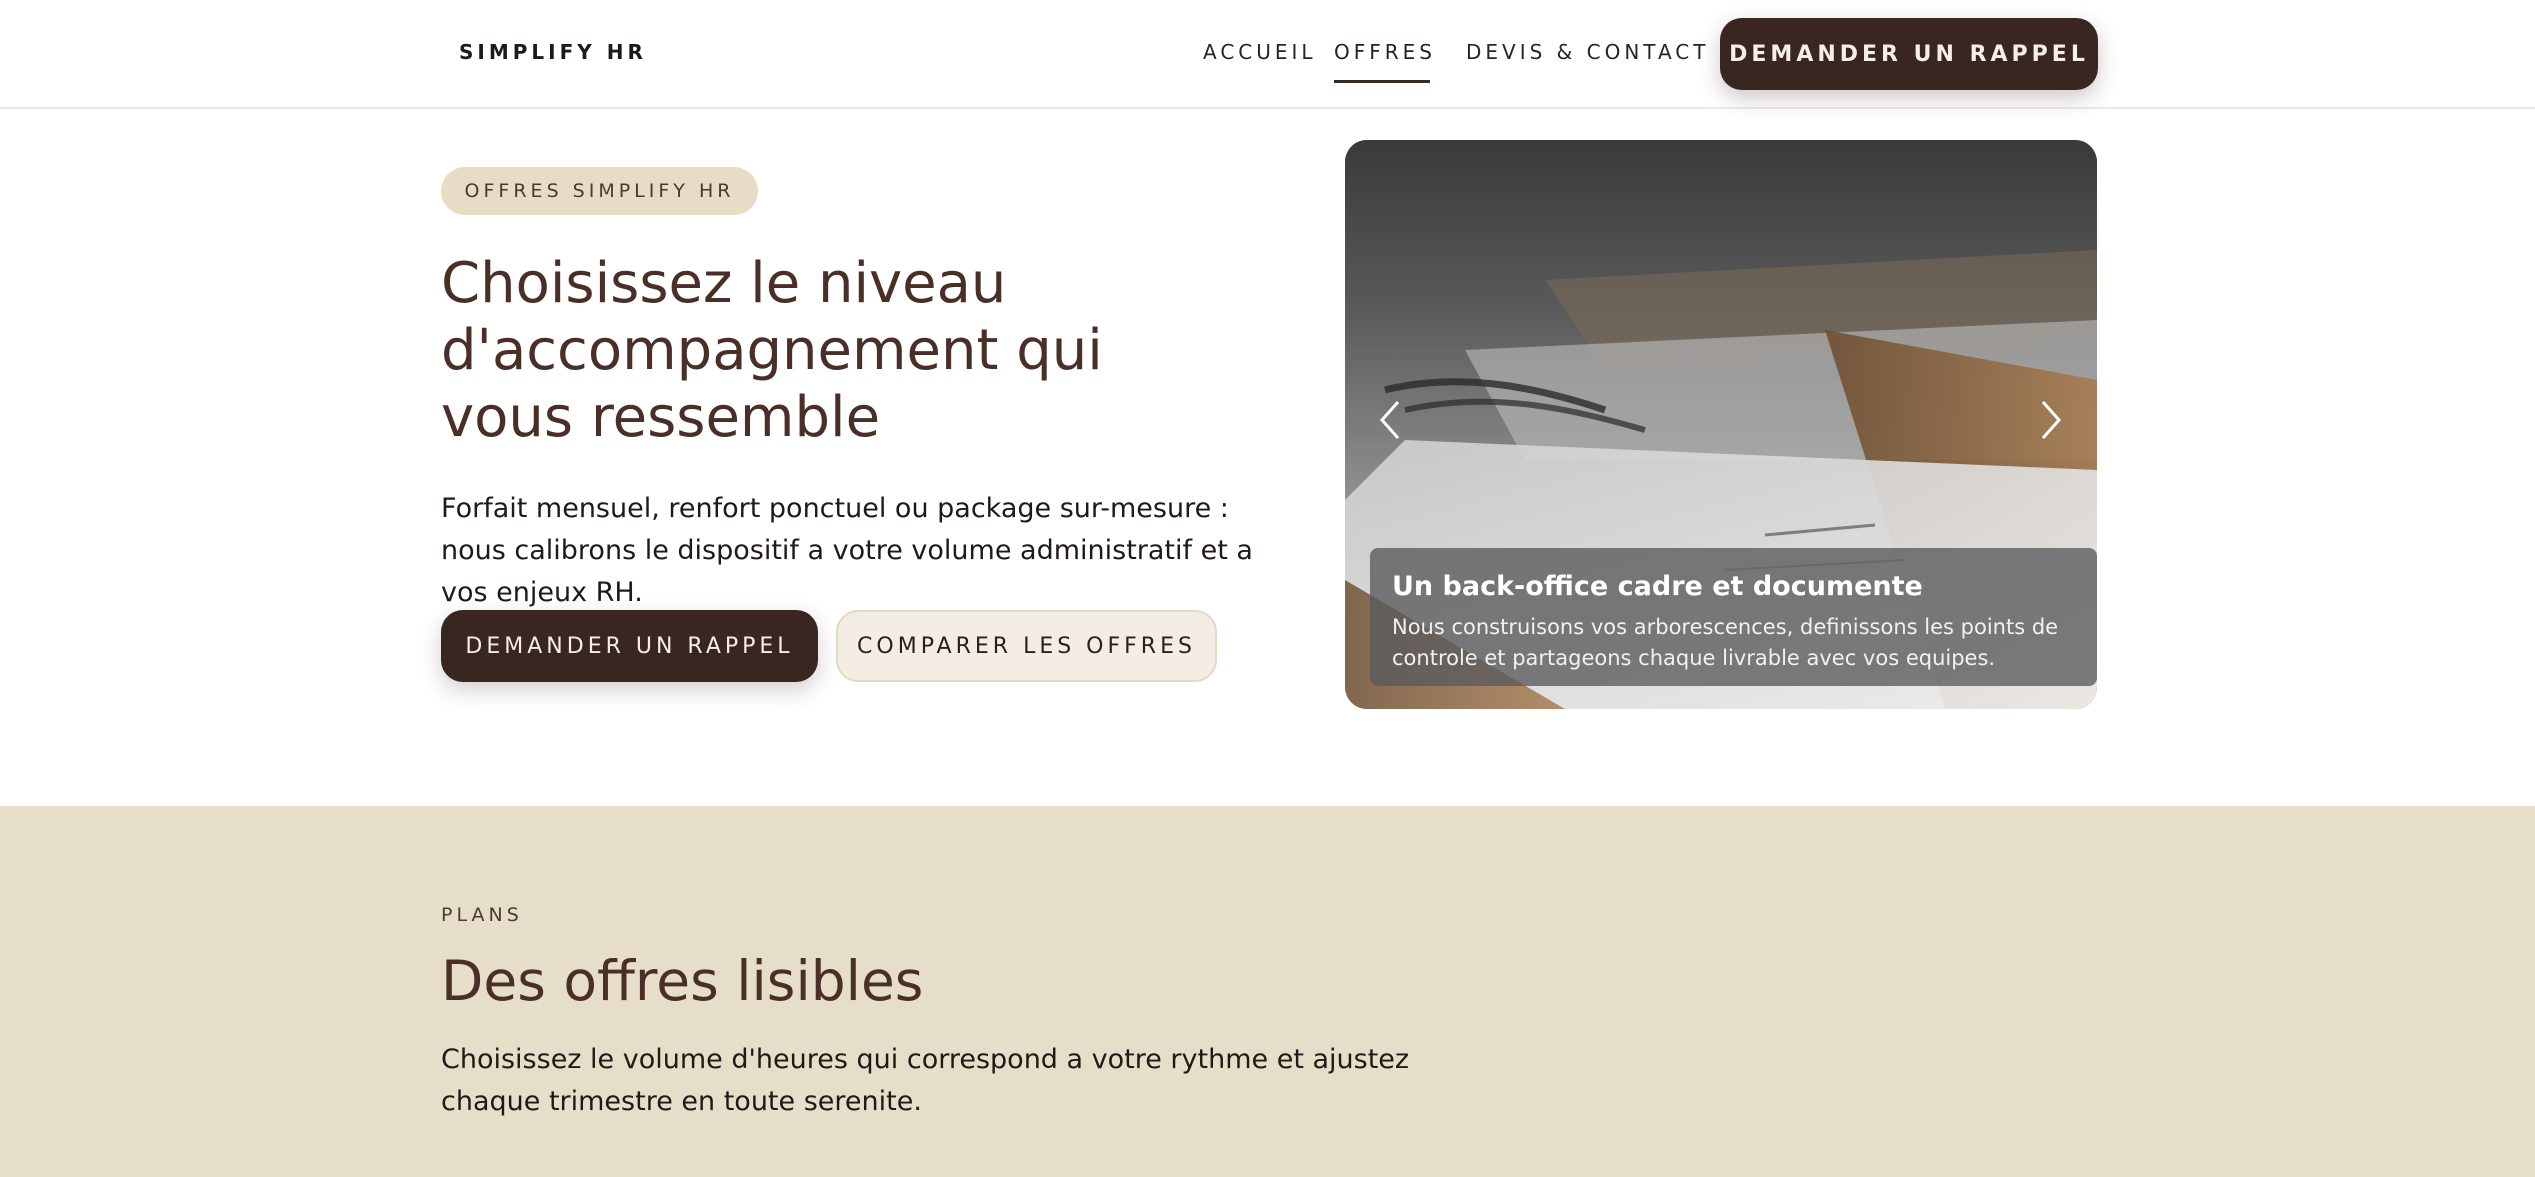  Describe the element at coordinates (682, 981) in the screenshot. I see `plans-title: Des offres lisibles` at that location.